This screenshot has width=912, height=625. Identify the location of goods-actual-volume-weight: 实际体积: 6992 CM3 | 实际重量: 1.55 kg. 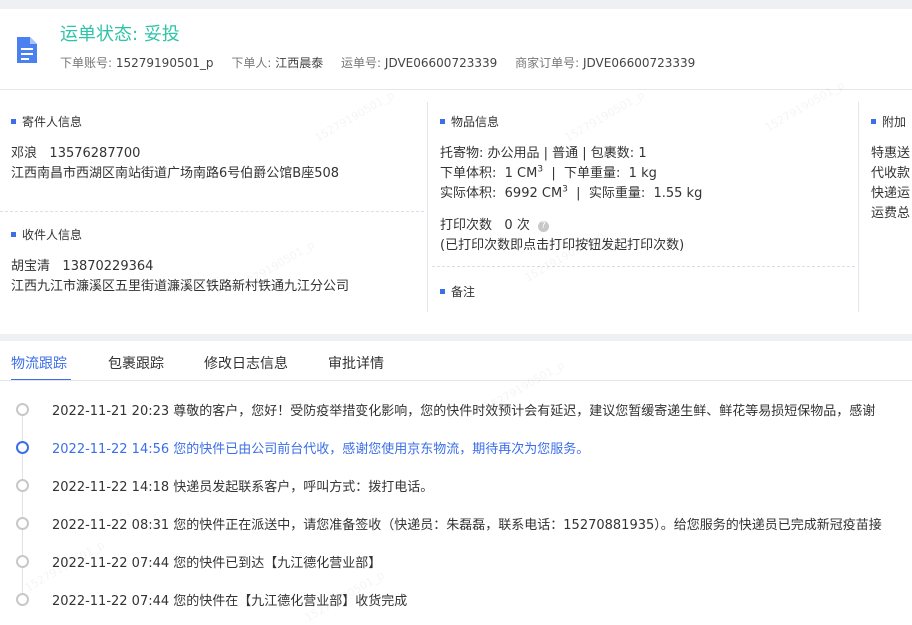
(571, 192).